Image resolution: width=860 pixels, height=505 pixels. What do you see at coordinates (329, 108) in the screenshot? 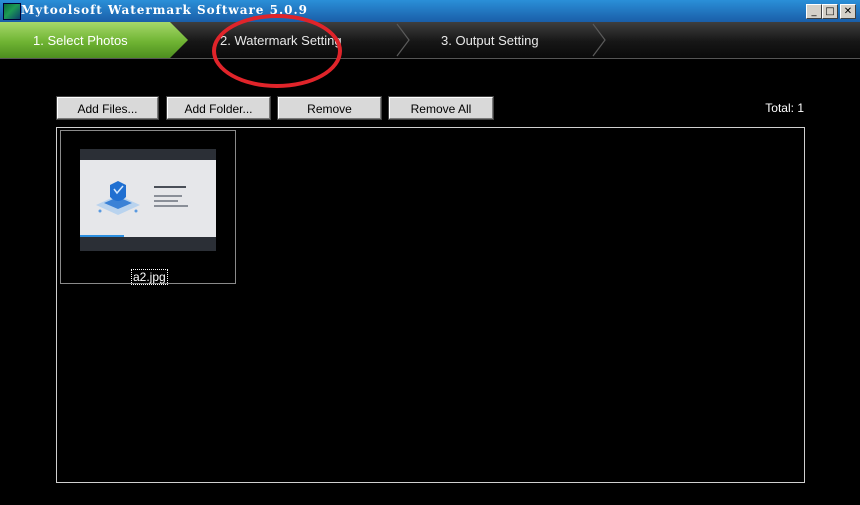
I see `remove-button: Remove` at bounding box center [329, 108].